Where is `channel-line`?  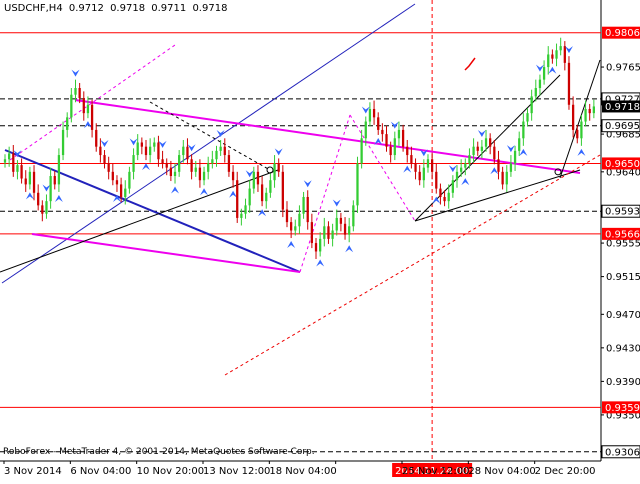 channel-line is located at coordinates (327, 136).